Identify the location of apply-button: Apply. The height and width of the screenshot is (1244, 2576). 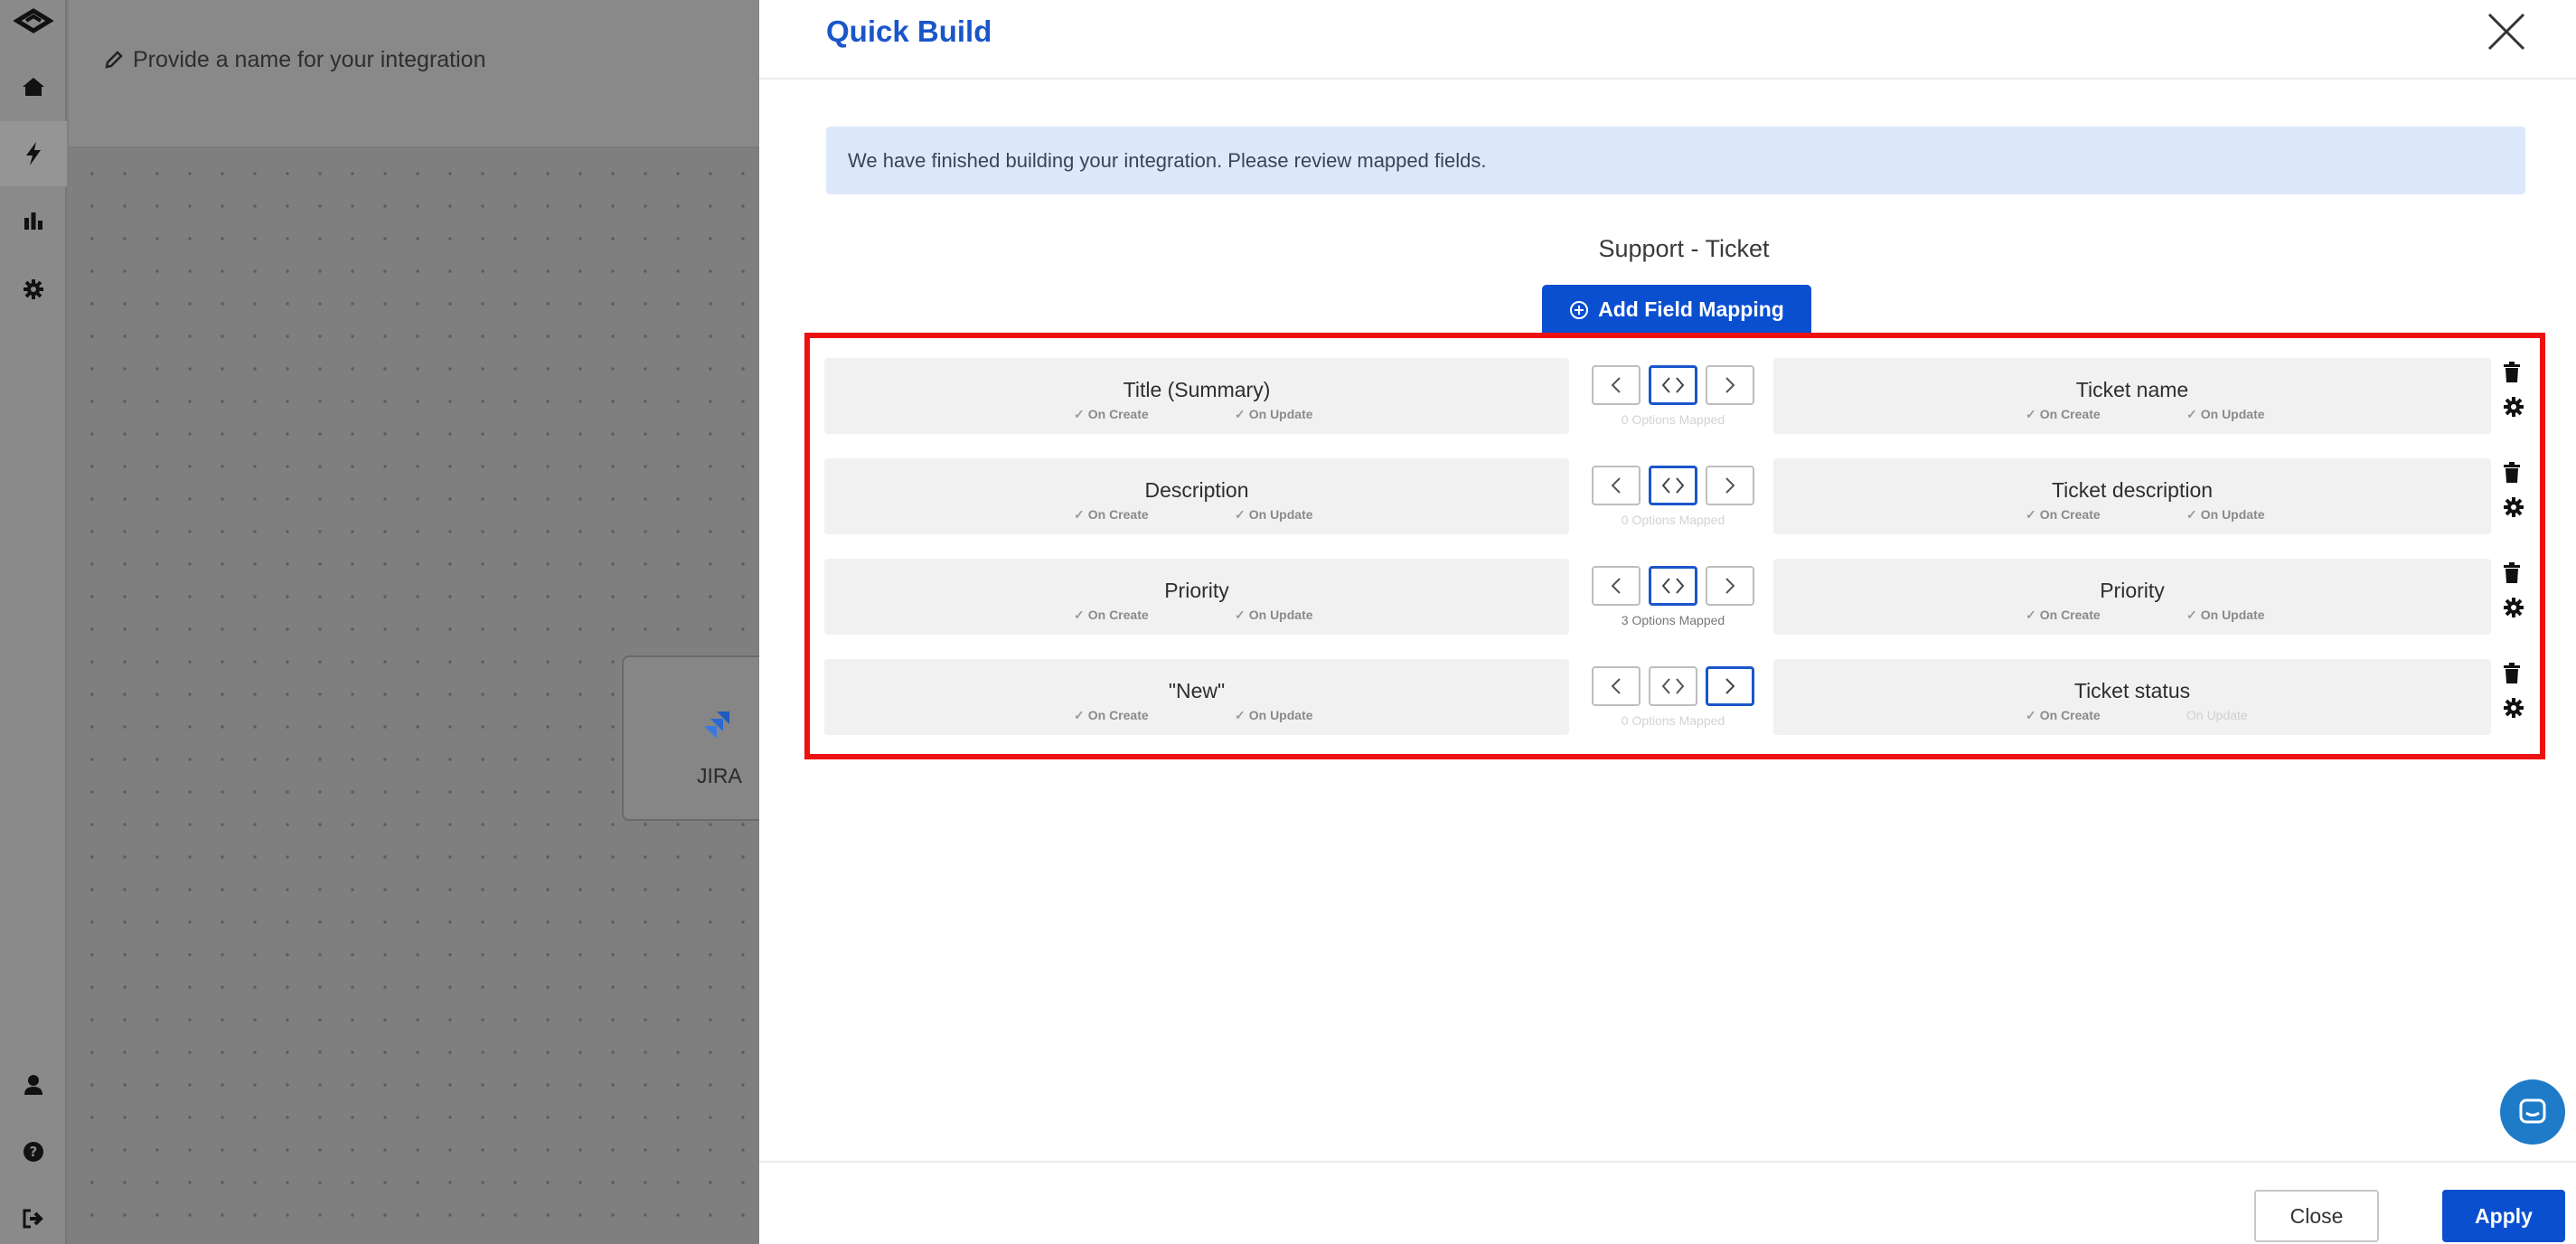
(2503, 1216).